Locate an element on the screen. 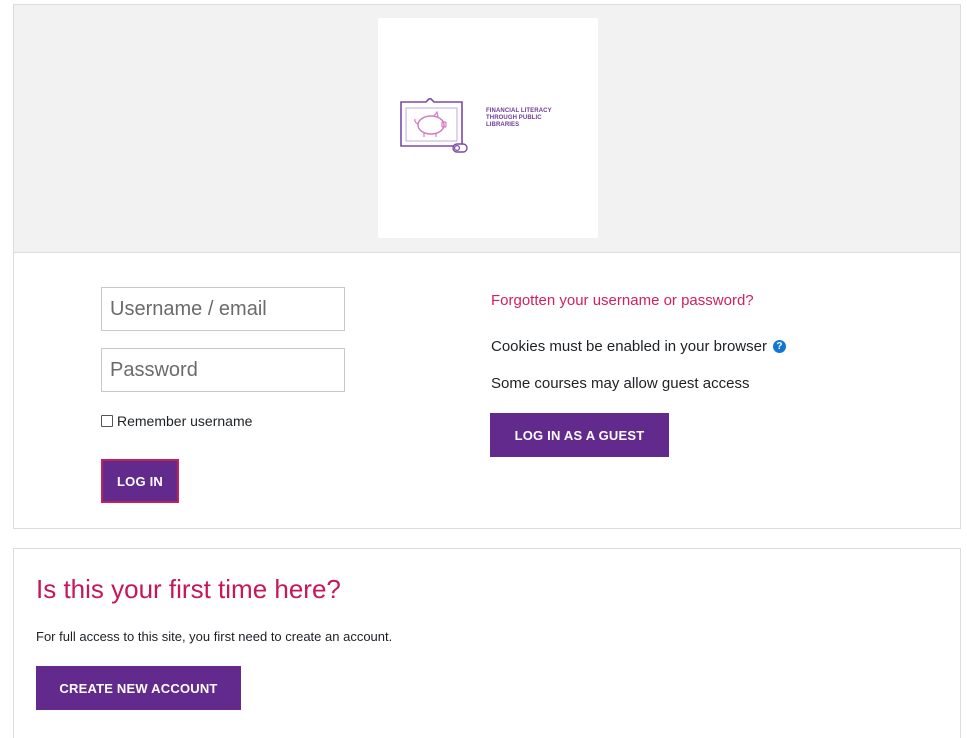 The height and width of the screenshot is (738, 967). username-input is located at coordinates (223, 309).